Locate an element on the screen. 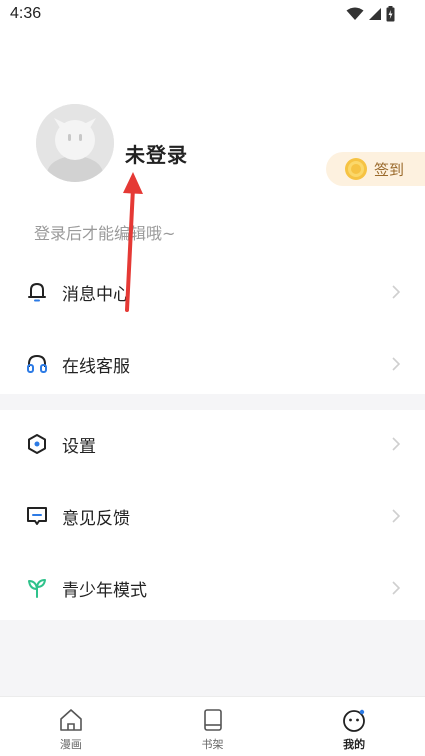 The width and height of the screenshot is (425, 756). default-avatar-icon is located at coordinates (75, 143).